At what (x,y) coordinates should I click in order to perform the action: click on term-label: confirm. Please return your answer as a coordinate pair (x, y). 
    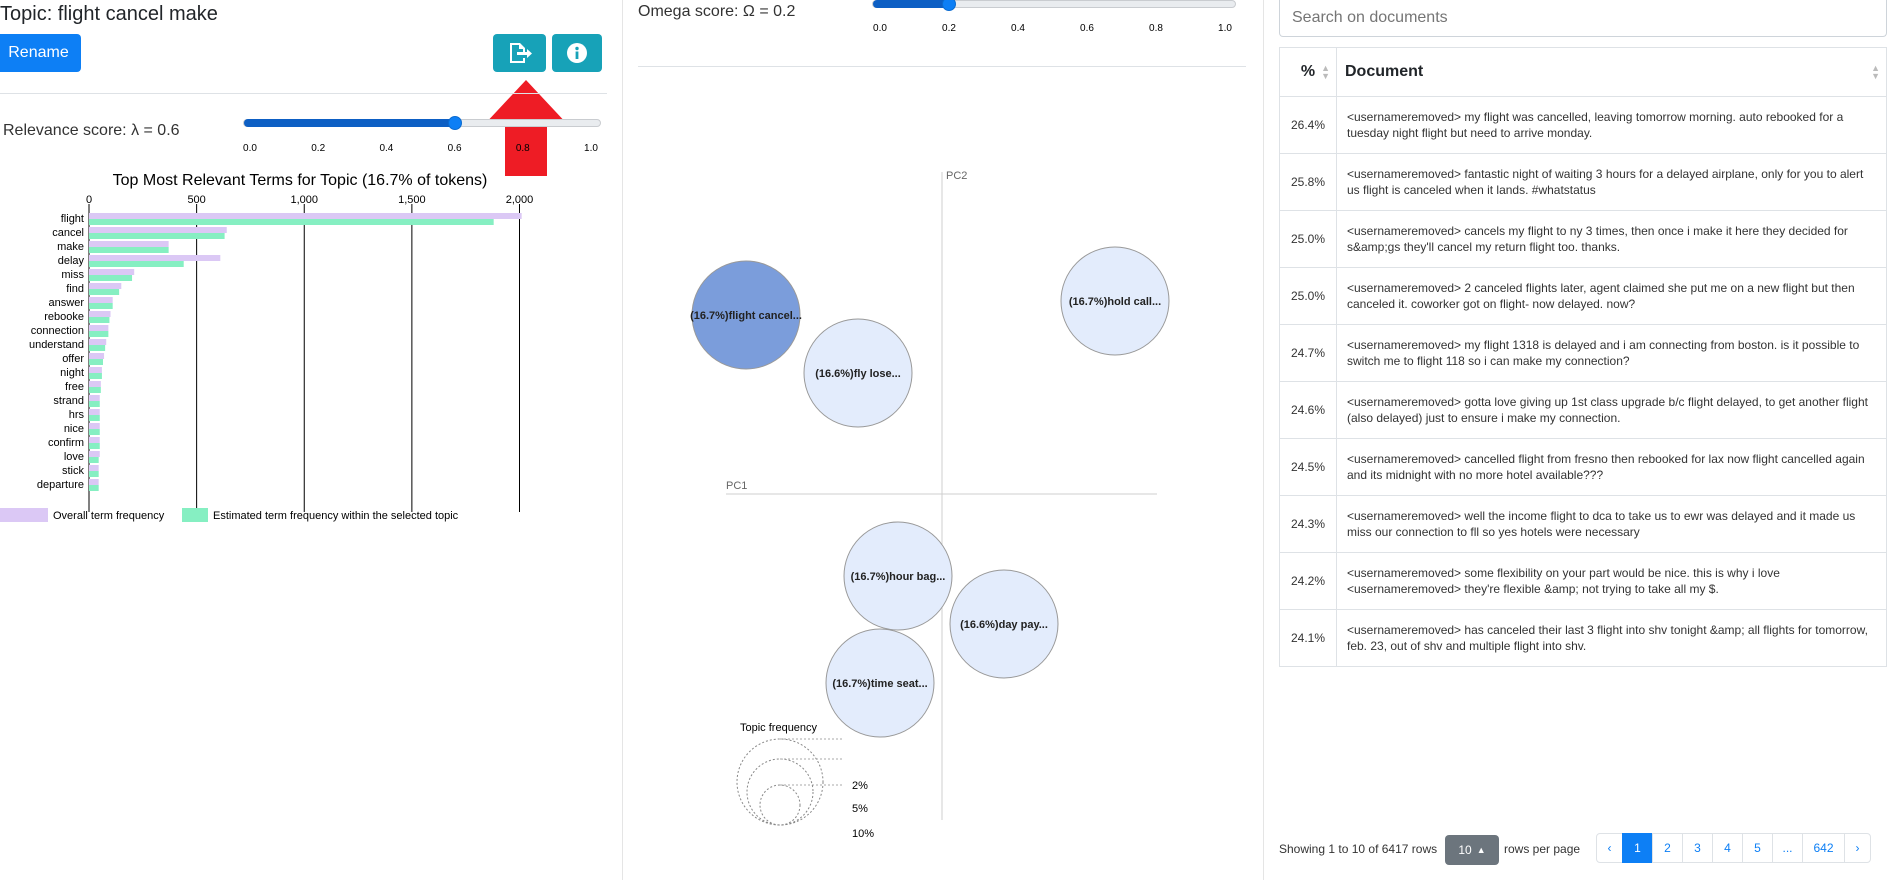
    Looking at the image, I should click on (66, 443).